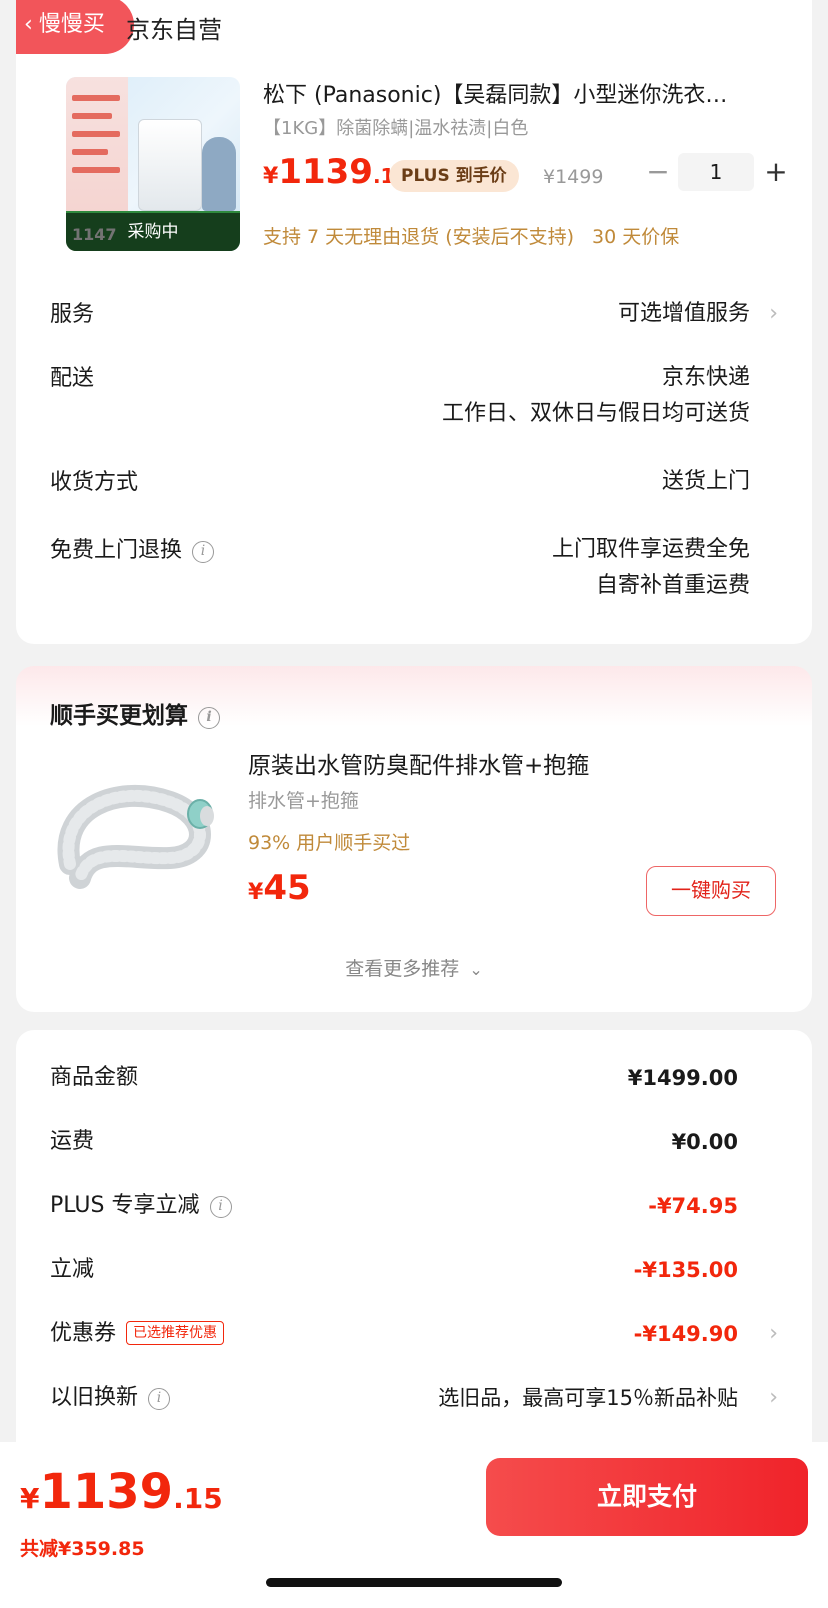  What do you see at coordinates (414, 400) in the screenshot?
I see `delivery-row: 配送 京东快递 工作日、双休日与假日均可送货` at bounding box center [414, 400].